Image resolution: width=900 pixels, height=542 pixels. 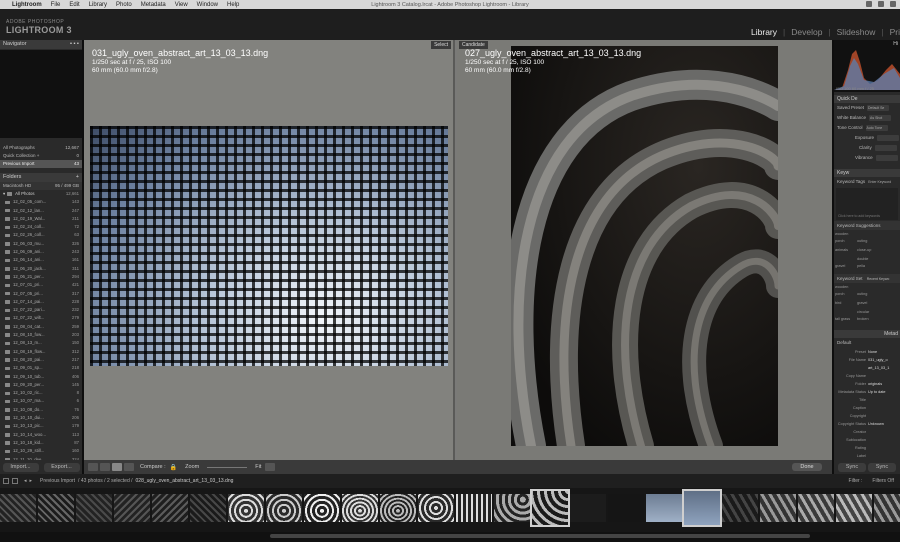 What do you see at coordinates (41, 310) in the screenshot?
I see `folder-item: 12_07_22_pari... 232` at bounding box center [41, 310].